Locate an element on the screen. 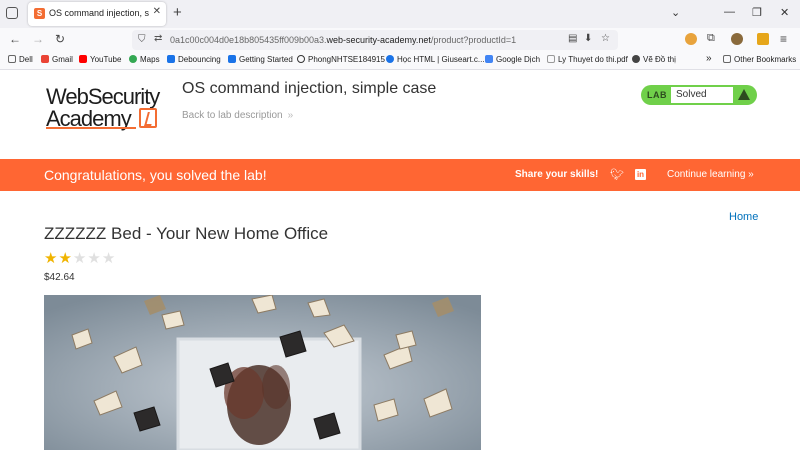 This screenshot has width=800, height=450. translate-icon is located at coordinates (489, 59).